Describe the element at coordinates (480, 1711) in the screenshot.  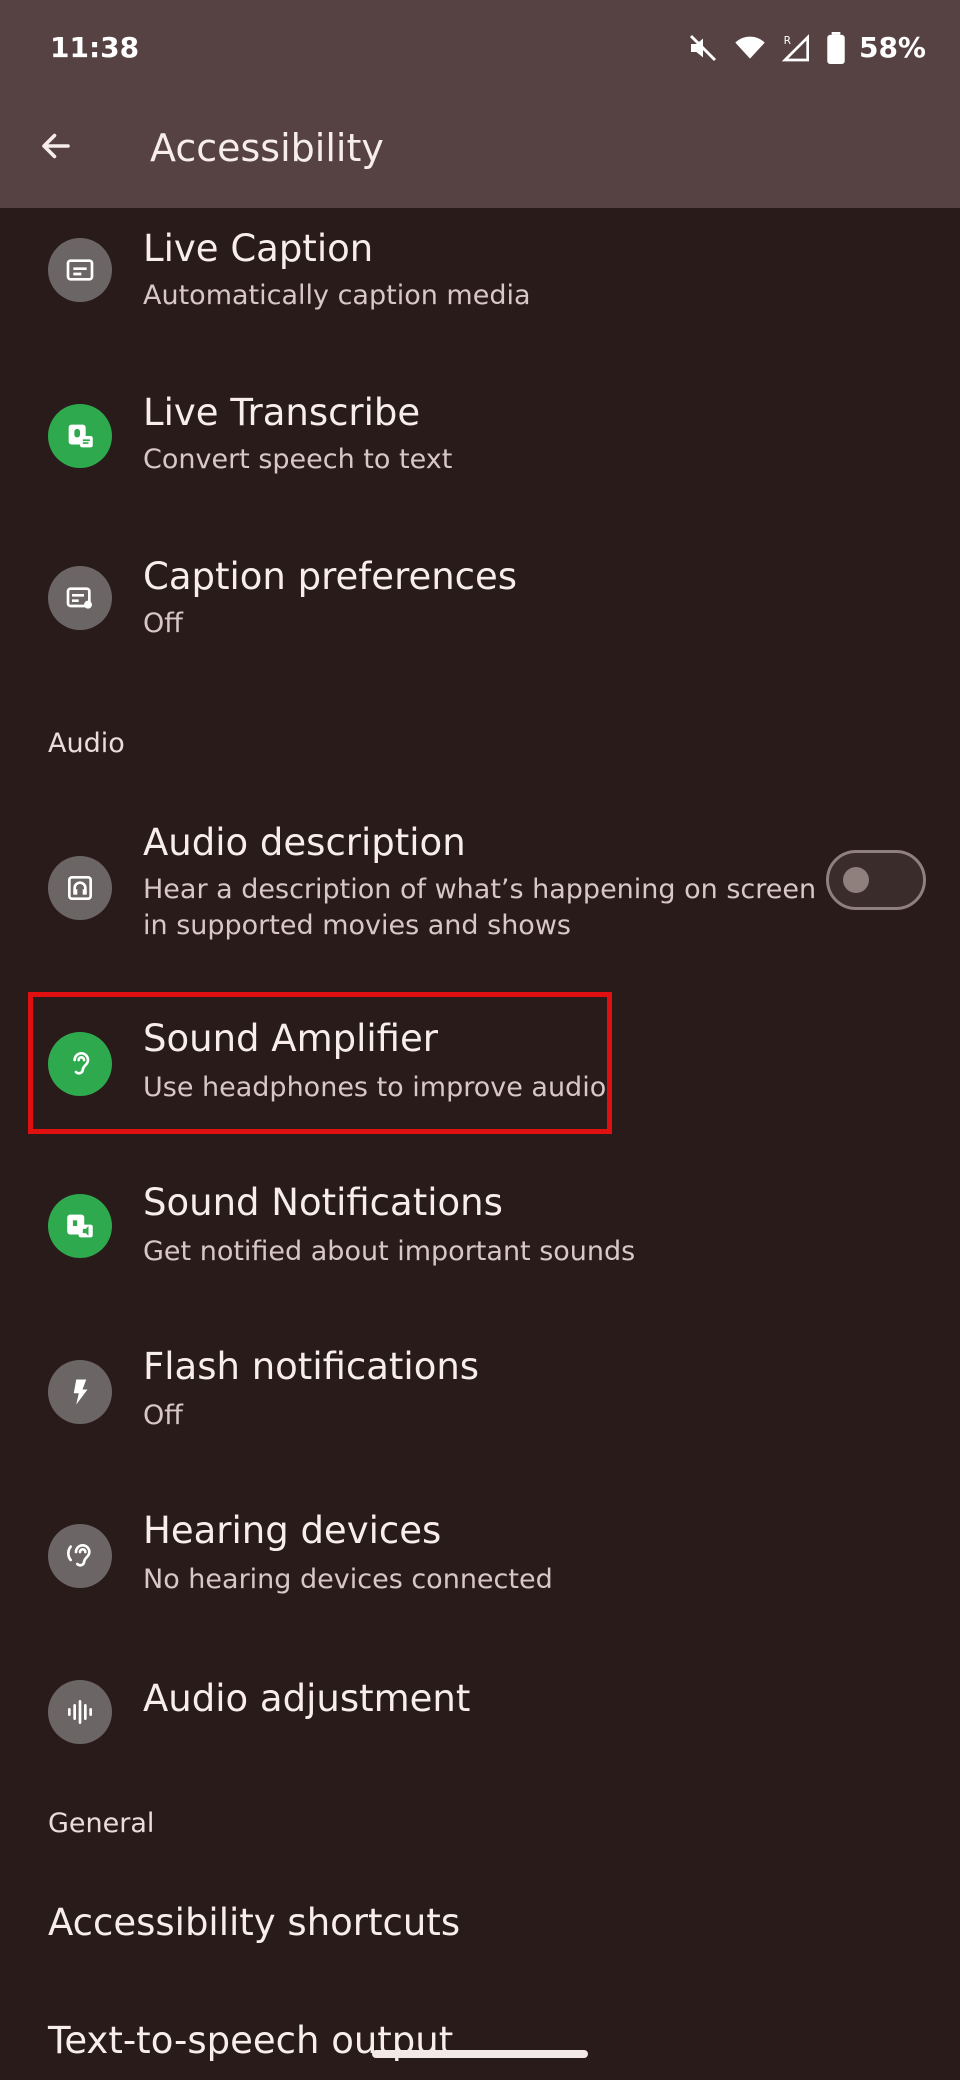
I see `list-item-audio-adjustment: Audio adjustment` at that location.